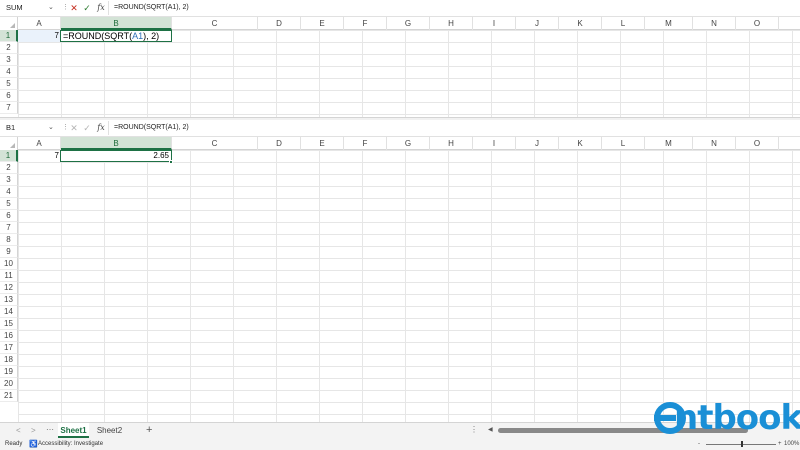  What do you see at coordinates (151, 36) in the screenshot?
I see `formula-text-suffix: ), 2)` at bounding box center [151, 36].